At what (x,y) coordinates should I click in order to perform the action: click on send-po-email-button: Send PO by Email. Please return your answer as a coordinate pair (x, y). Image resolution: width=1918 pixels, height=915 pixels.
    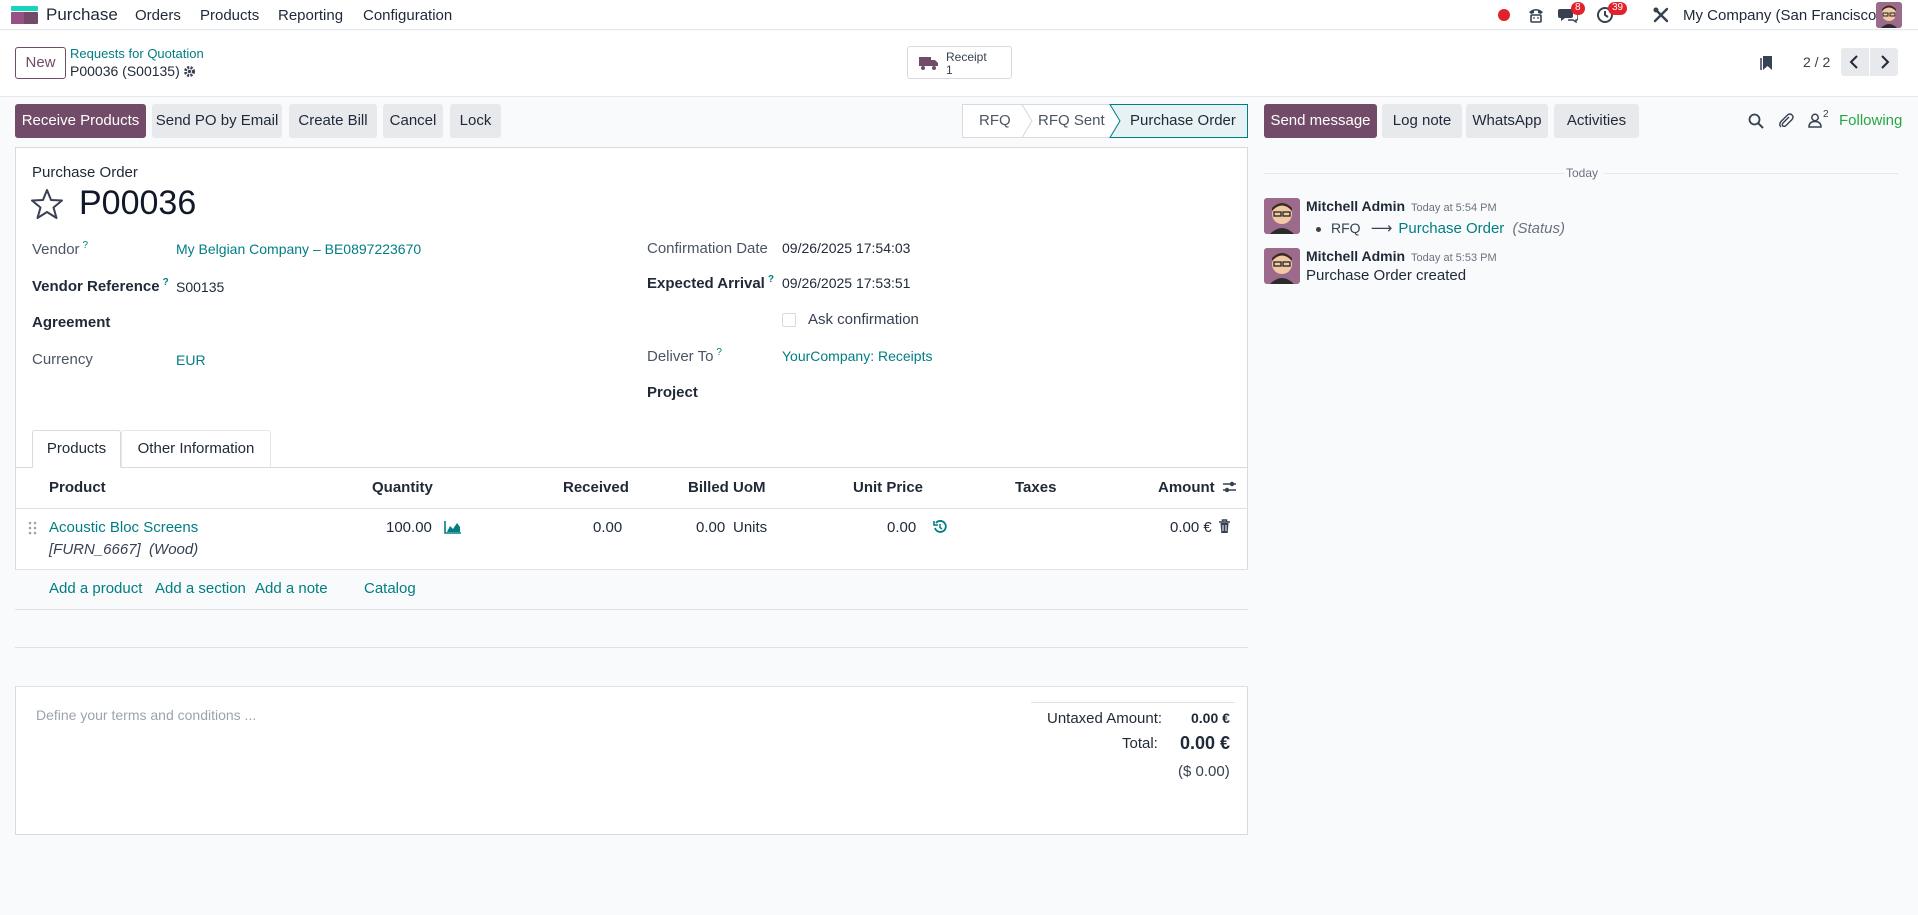
    Looking at the image, I should click on (217, 121).